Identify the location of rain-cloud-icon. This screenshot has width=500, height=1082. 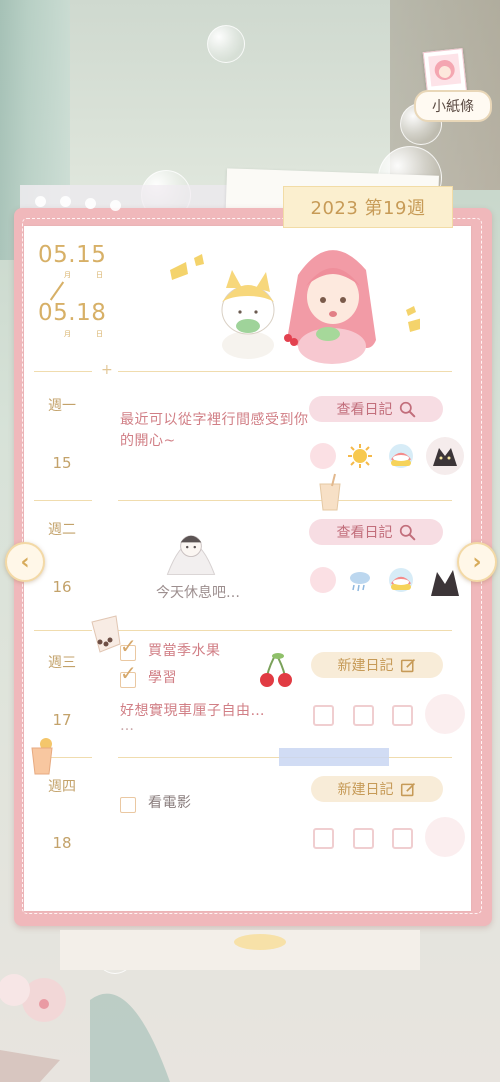
(360, 582).